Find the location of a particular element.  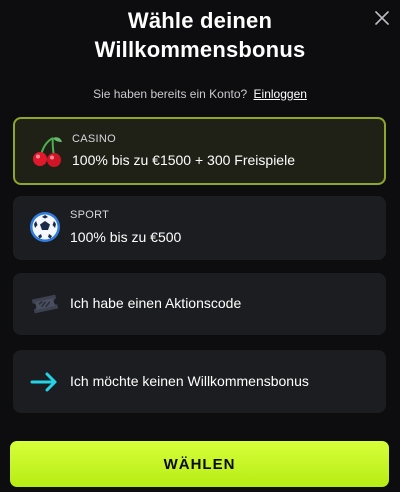

dialog-title: Wähle deinen Willkommensbonus is located at coordinates (200, 35).